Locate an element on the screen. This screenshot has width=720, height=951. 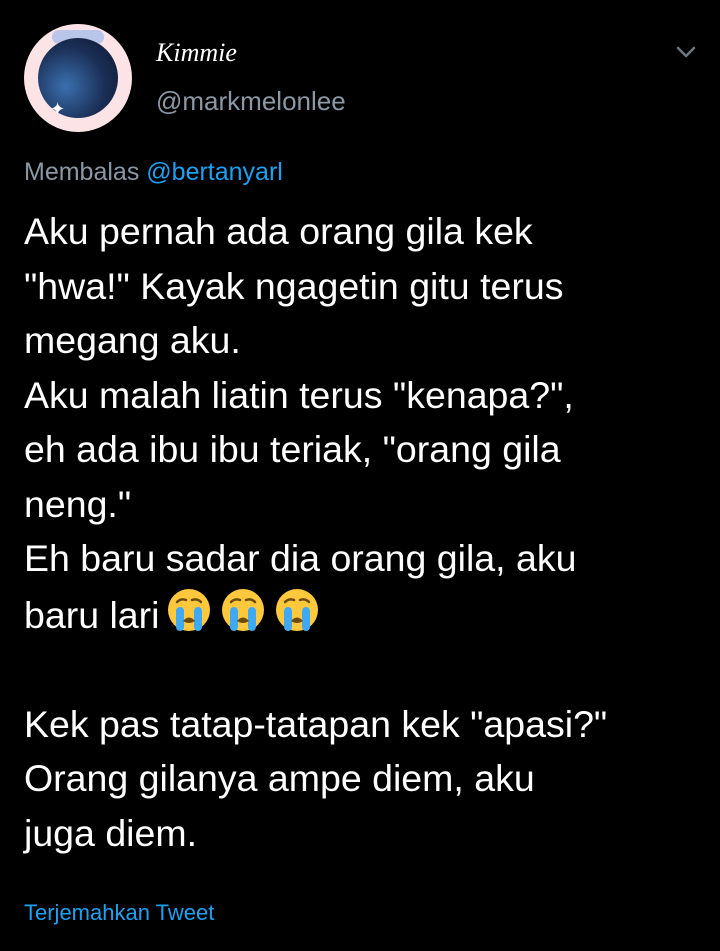
reply-context: Membalas @bertanyarl is located at coordinates (153, 172).